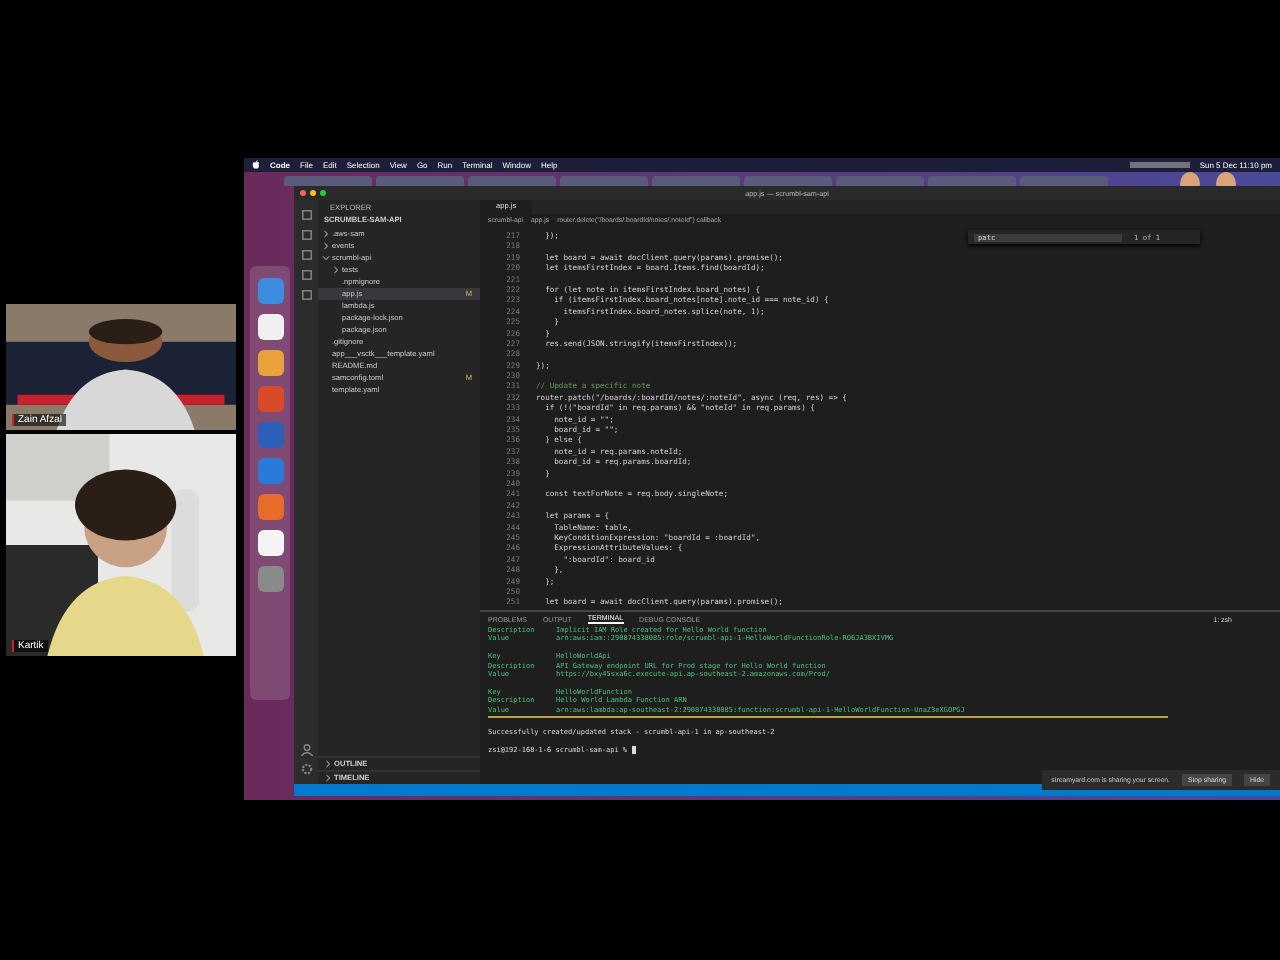 This screenshot has height=960, width=1280. I want to click on zoom-icon, so click(323, 193).